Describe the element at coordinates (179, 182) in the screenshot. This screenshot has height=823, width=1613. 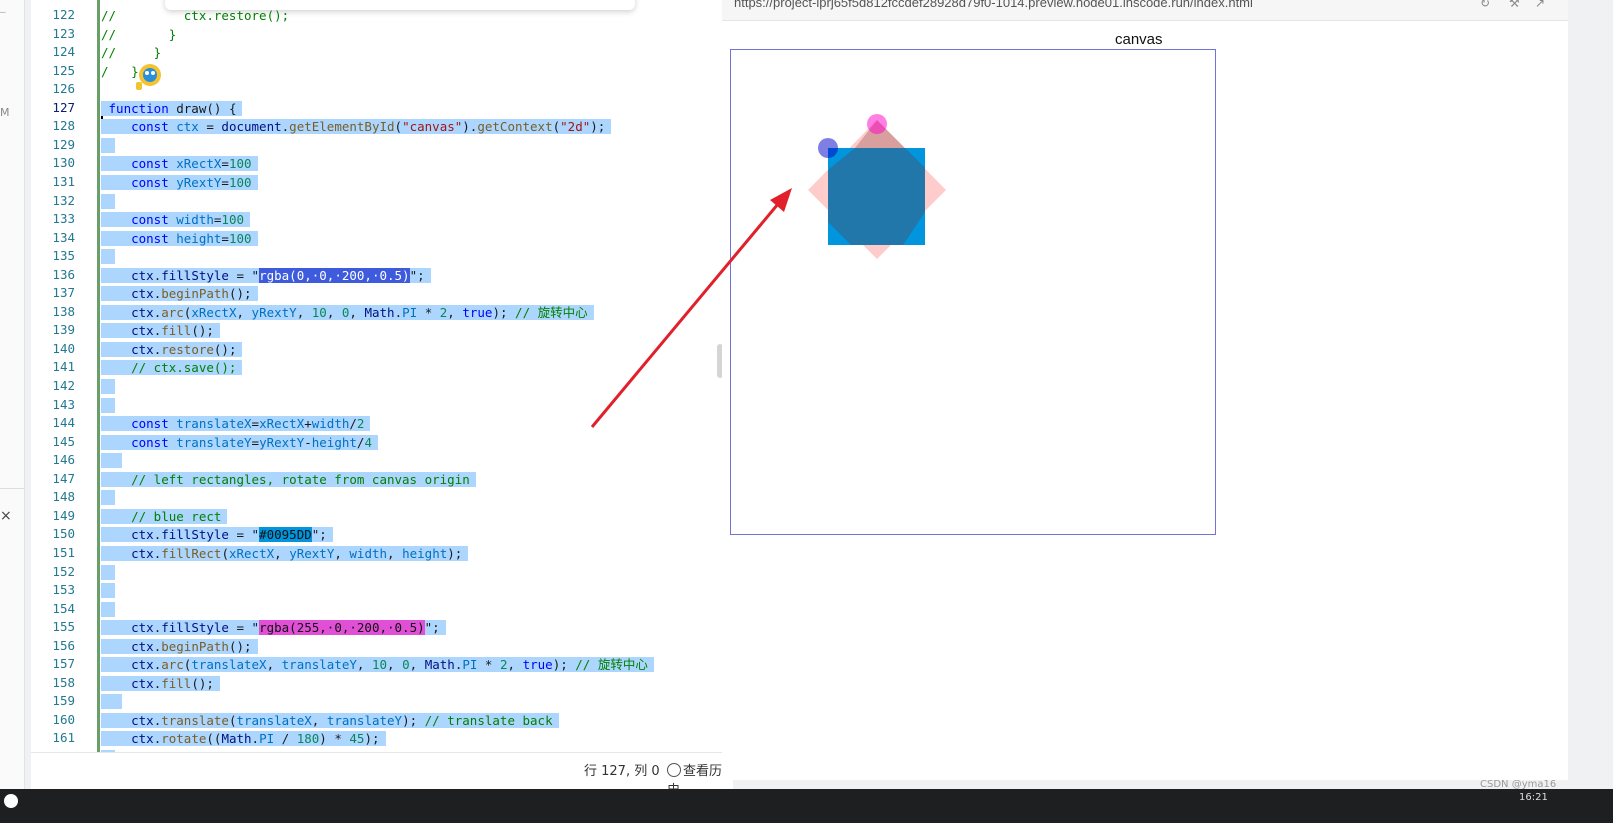
I see `code-line: const yRextY=100` at that location.